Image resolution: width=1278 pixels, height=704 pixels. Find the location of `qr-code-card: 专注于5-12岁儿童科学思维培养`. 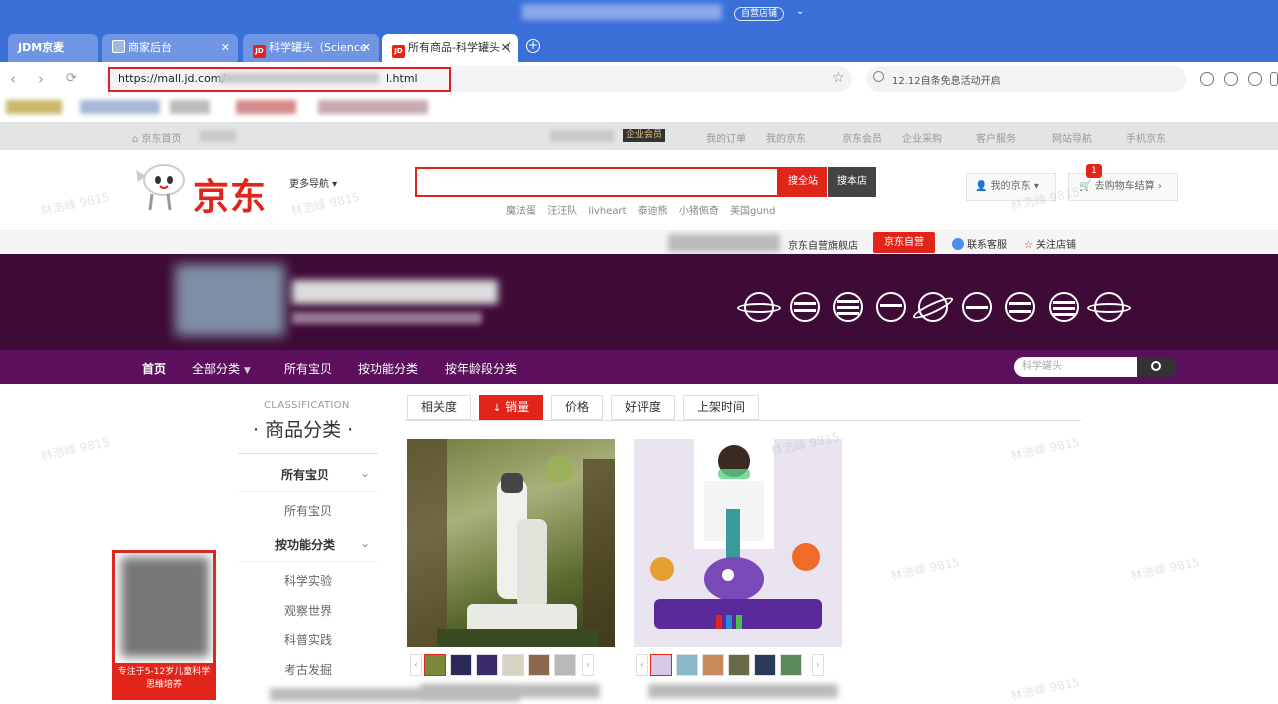

qr-code-card: 专注于5-12岁儿童科学思维培养 is located at coordinates (164, 625).